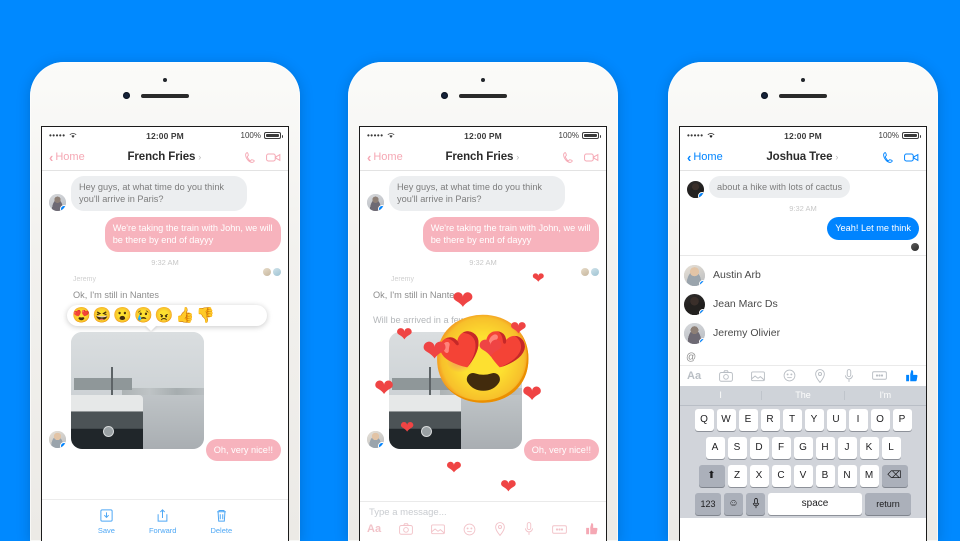 The image size is (960, 541). What do you see at coordinates (781, 475) in the screenshot?
I see `key-c: C` at bounding box center [781, 475].